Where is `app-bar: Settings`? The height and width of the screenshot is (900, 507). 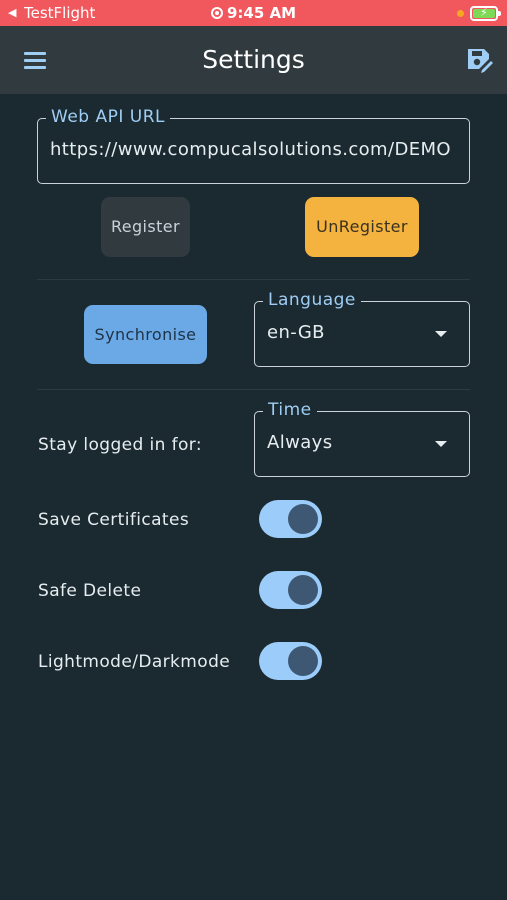 app-bar: Settings is located at coordinates (253, 60).